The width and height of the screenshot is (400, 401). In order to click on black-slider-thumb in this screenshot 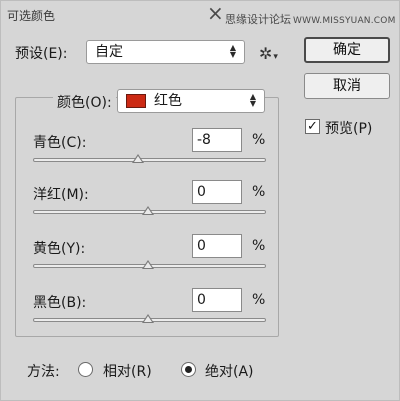, I will do `click(147, 318)`.